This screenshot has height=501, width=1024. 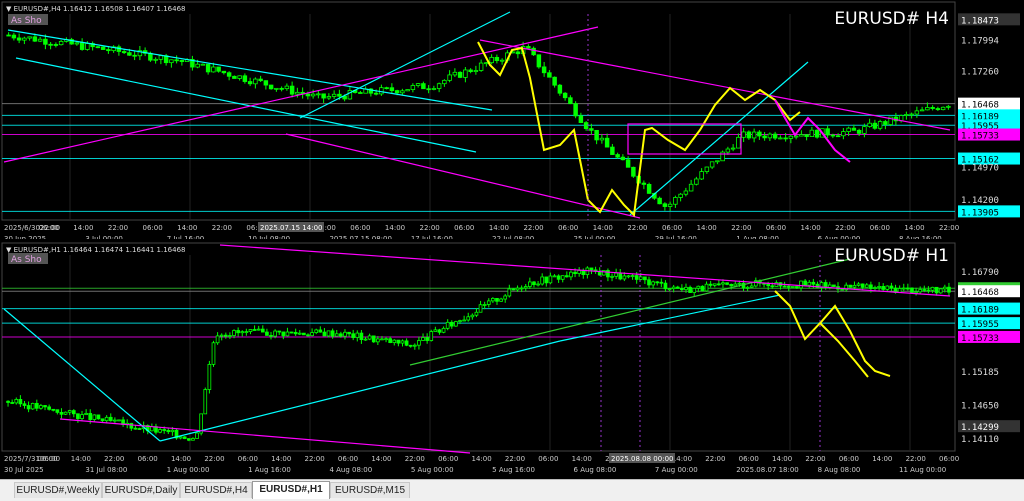 What do you see at coordinates (989, 426) in the screenshot?
I see `price-label: 1.14299` at bounding box center [989, 426].